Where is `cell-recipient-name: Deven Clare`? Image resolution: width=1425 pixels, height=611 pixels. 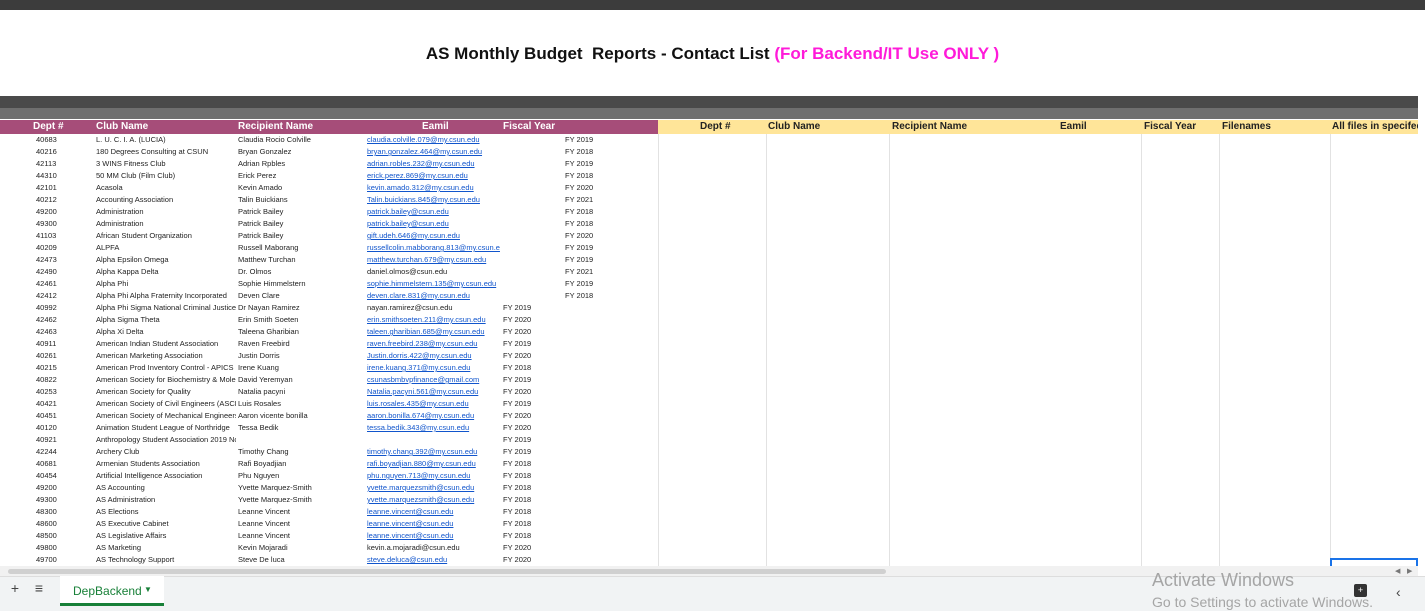 cell-recipient-name: Deven Clare is located at coordinates (301, 296).